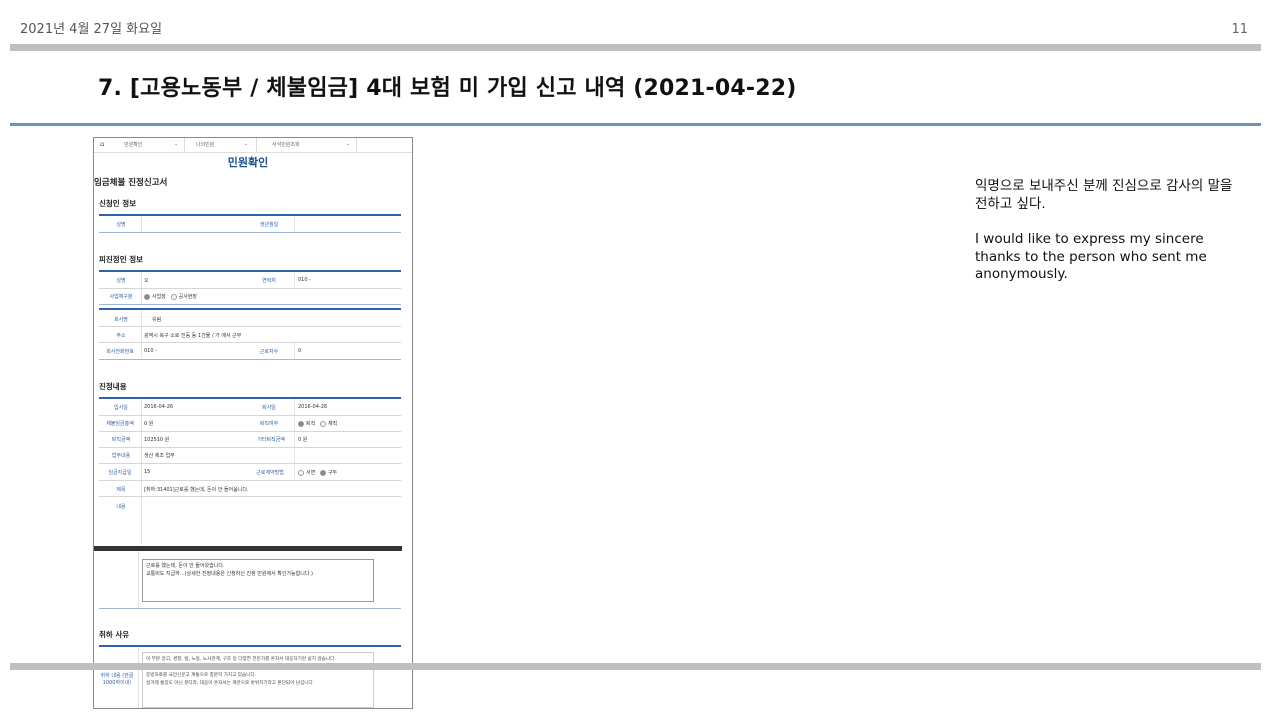 The image size is (1280, 720). Describe the element at coordinates (286, 145) in the screenshot. I see `nav-item: 서식민원조회` at that location.